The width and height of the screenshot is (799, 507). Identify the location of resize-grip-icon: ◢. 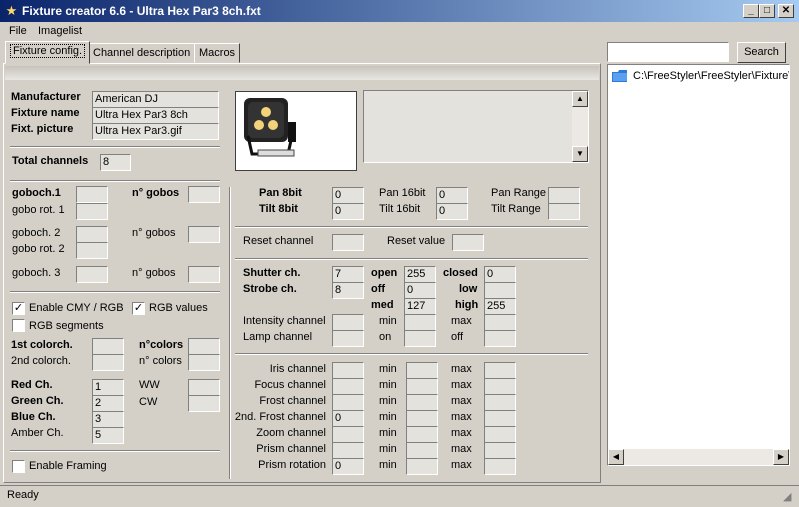
(787, 496).